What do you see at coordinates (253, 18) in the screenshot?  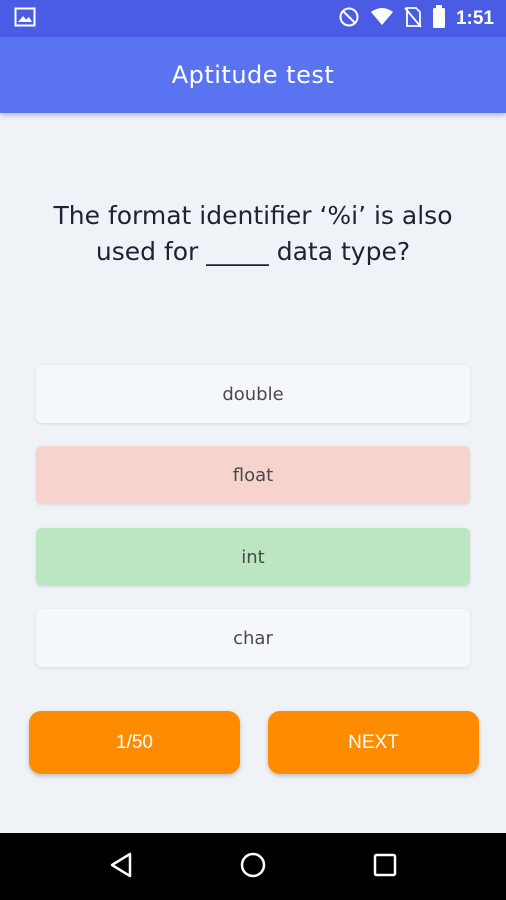 I see `status-bar: 1:51` at bounding box center [253, 18].